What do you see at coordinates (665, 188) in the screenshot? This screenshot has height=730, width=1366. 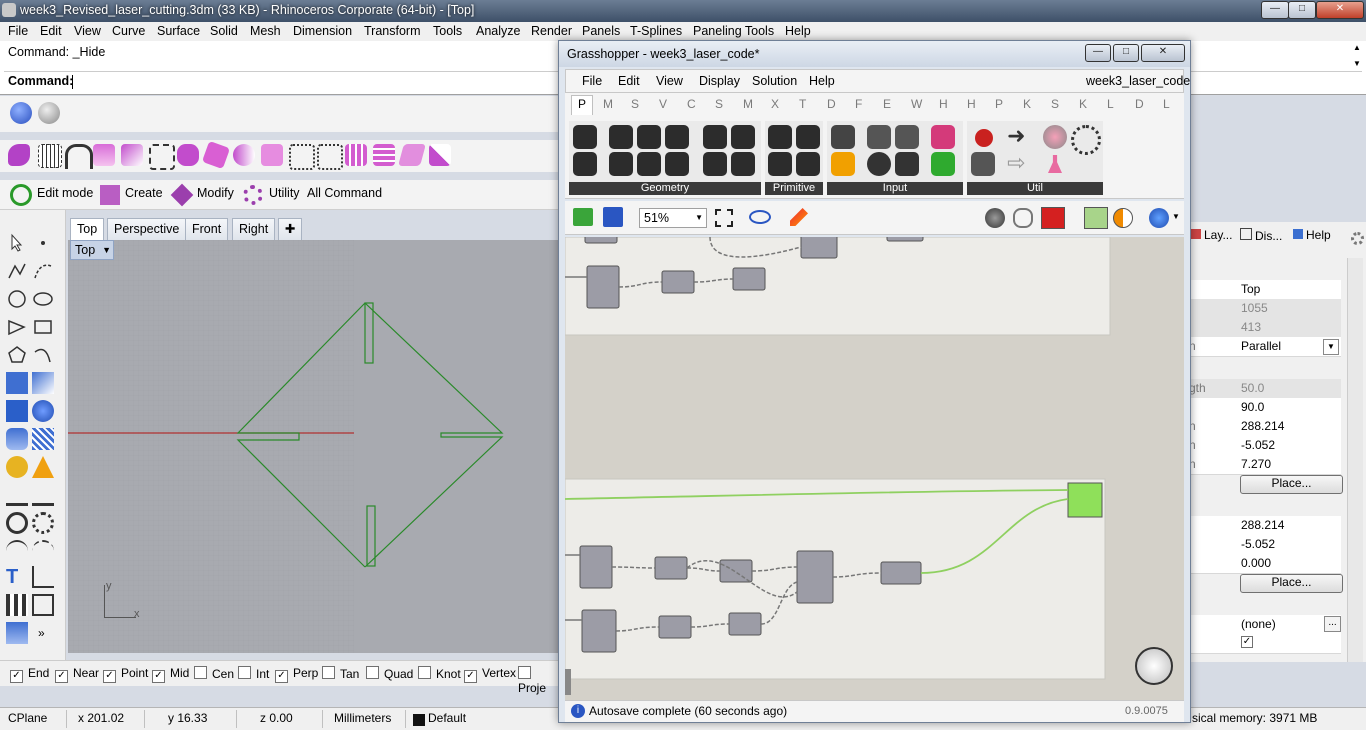 I see `group-geometry-label: Geometry` at bounding box center [665, 188].